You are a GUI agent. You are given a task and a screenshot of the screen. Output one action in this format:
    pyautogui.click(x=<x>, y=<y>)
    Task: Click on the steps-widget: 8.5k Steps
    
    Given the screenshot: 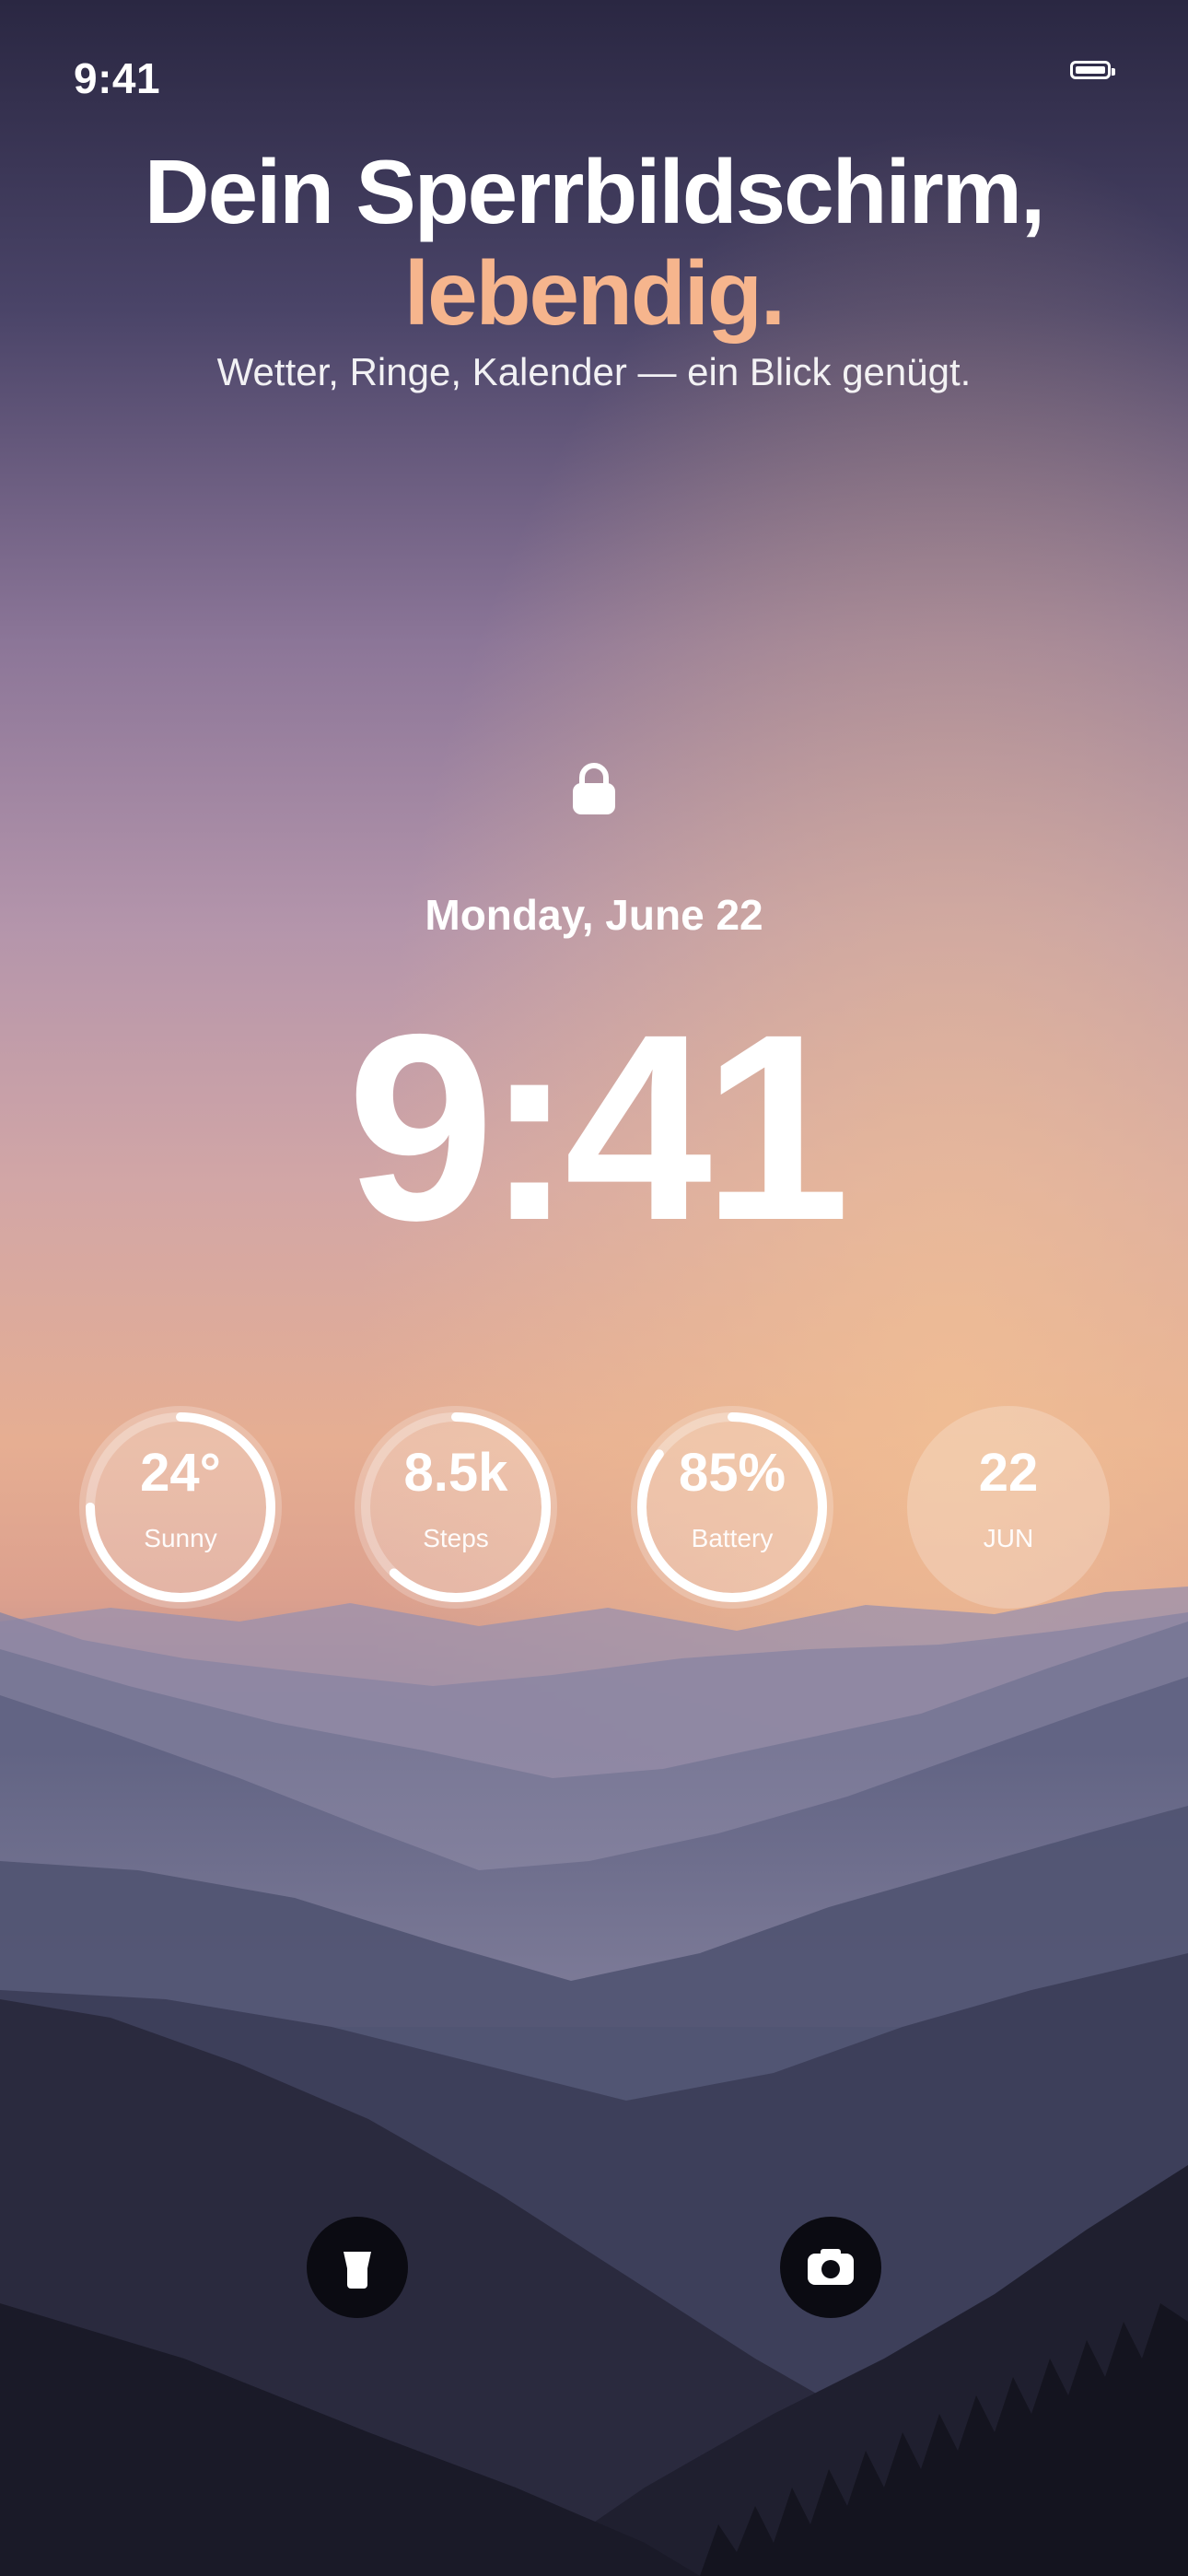 What is the action you would take?
    pyautogui.click(x=456, y=1507)
    